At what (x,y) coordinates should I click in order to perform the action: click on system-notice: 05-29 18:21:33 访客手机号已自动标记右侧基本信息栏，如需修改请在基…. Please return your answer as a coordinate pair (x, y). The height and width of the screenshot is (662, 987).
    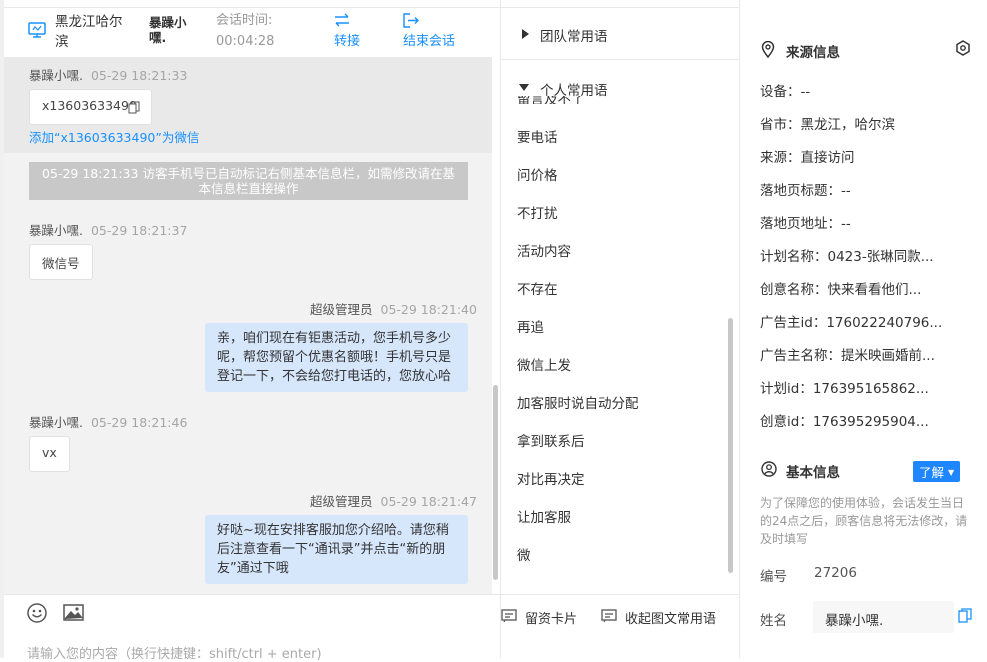
    Looking at the image, I should click on (248, 181).